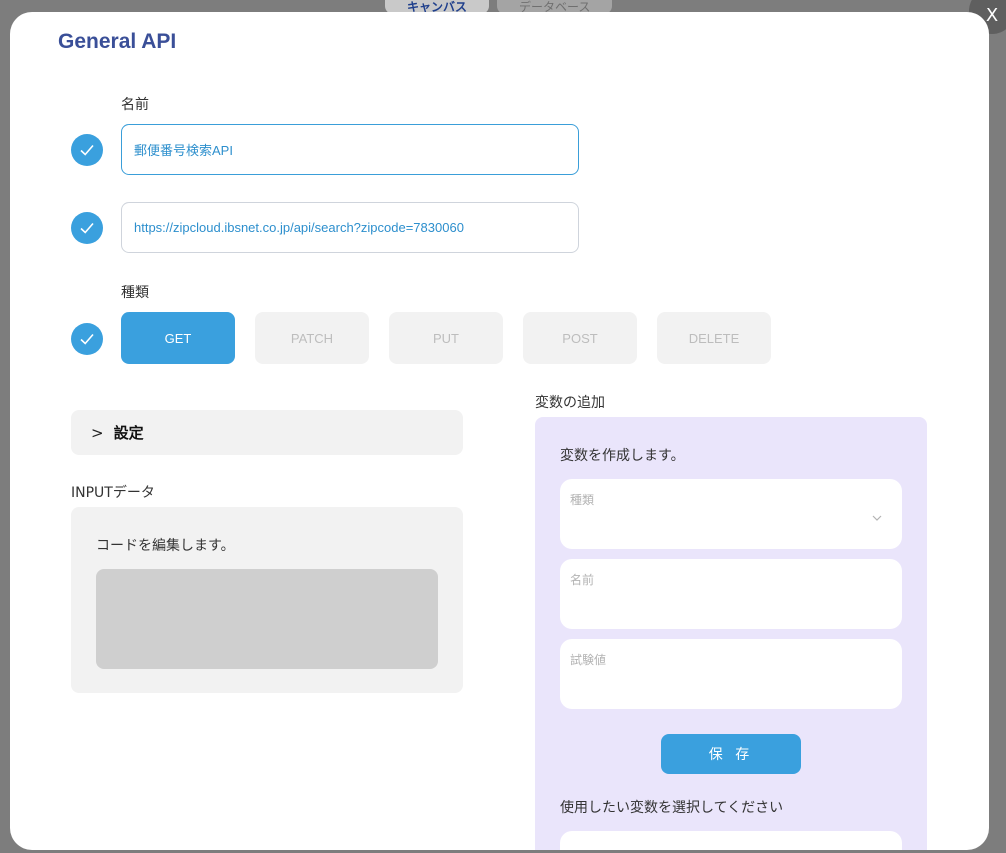 This screenshot has height=853, width=1006. Describe the element at coordinates (267, 619) in the screenshot. I see `code-editor` at that location.